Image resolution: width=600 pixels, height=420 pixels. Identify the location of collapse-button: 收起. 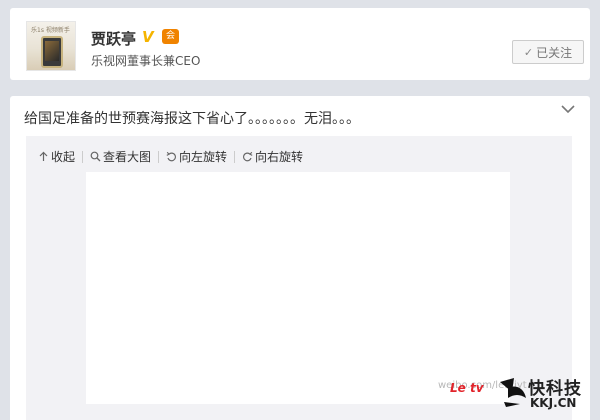
(56, 156).